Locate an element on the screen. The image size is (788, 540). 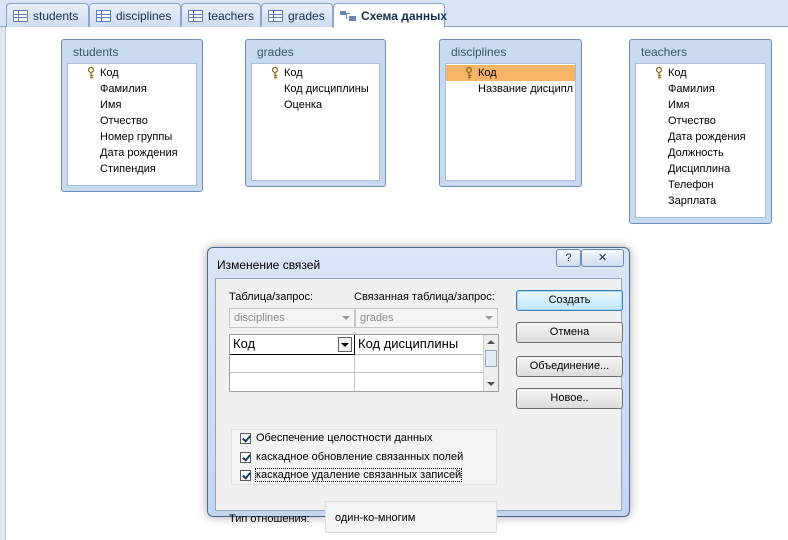
help-button: ? is located at coordinates (568, 258).